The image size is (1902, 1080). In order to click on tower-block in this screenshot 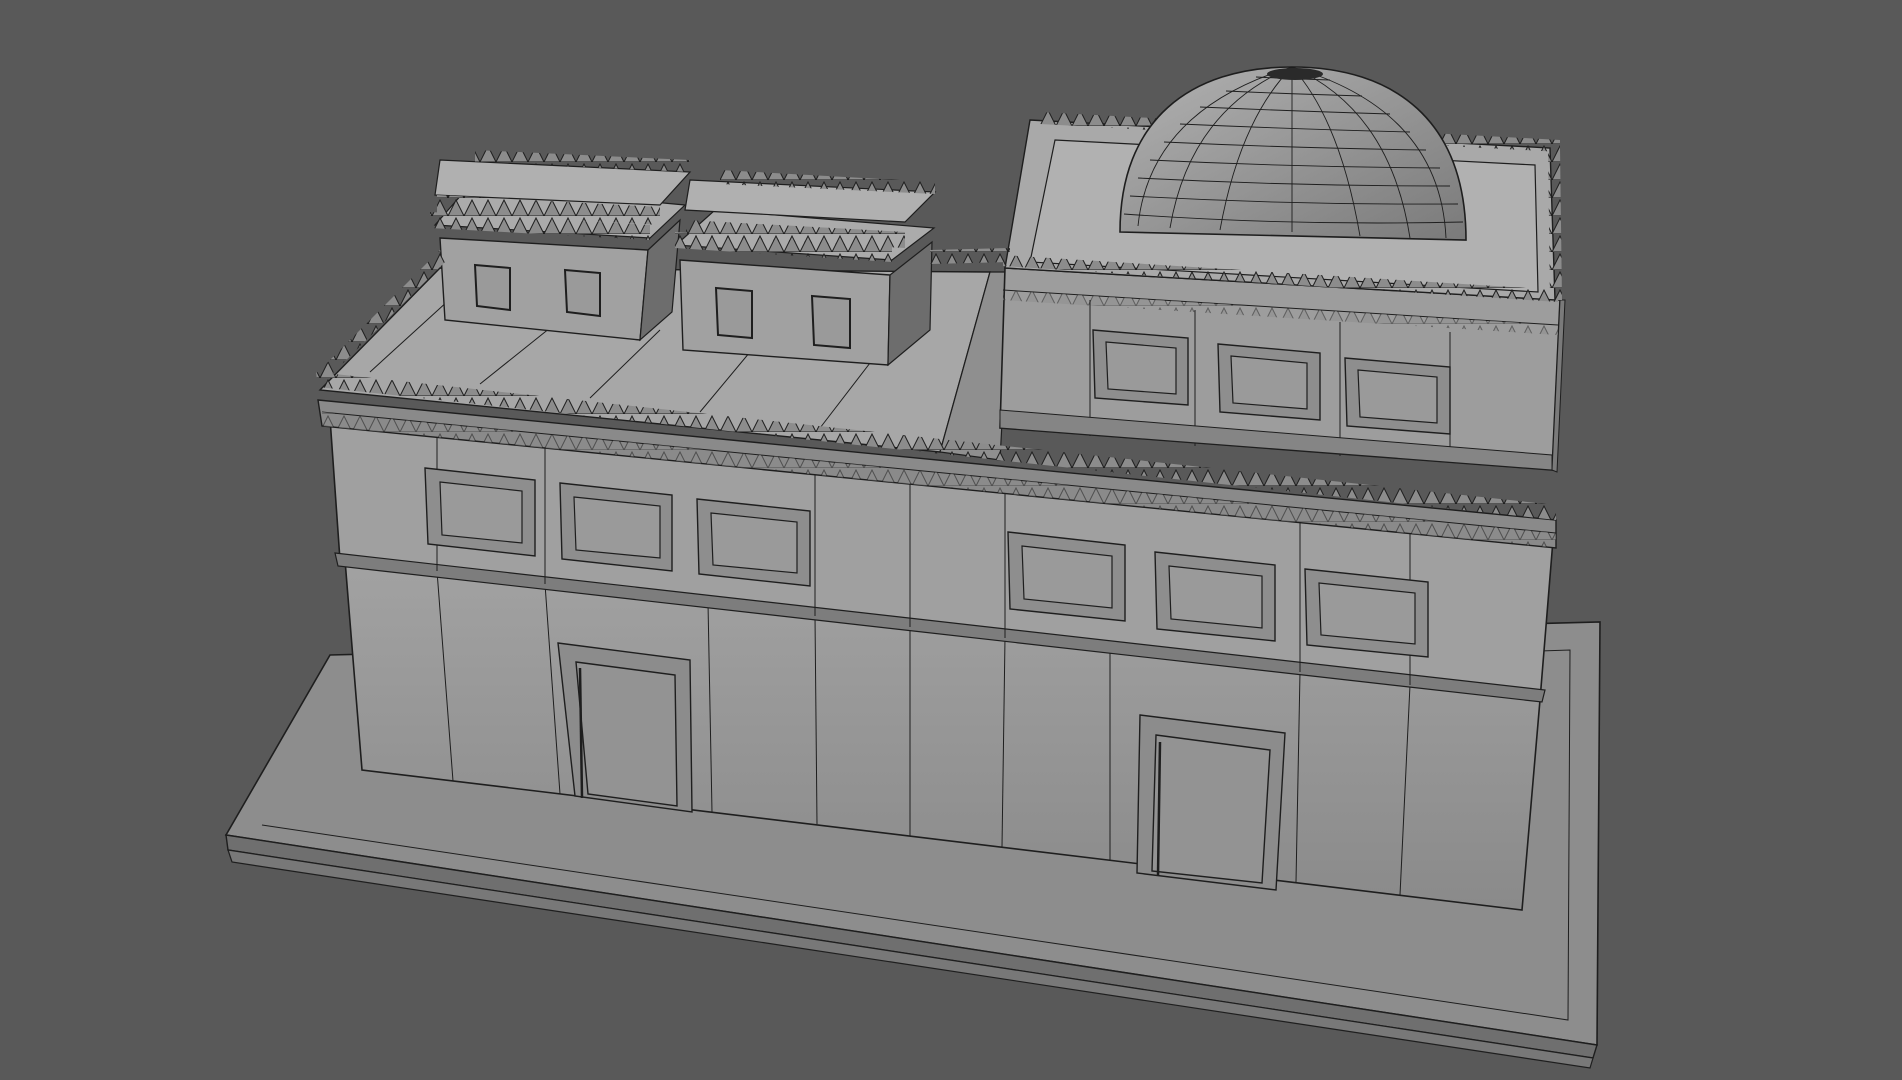, I will do `click(1282, 370)`.